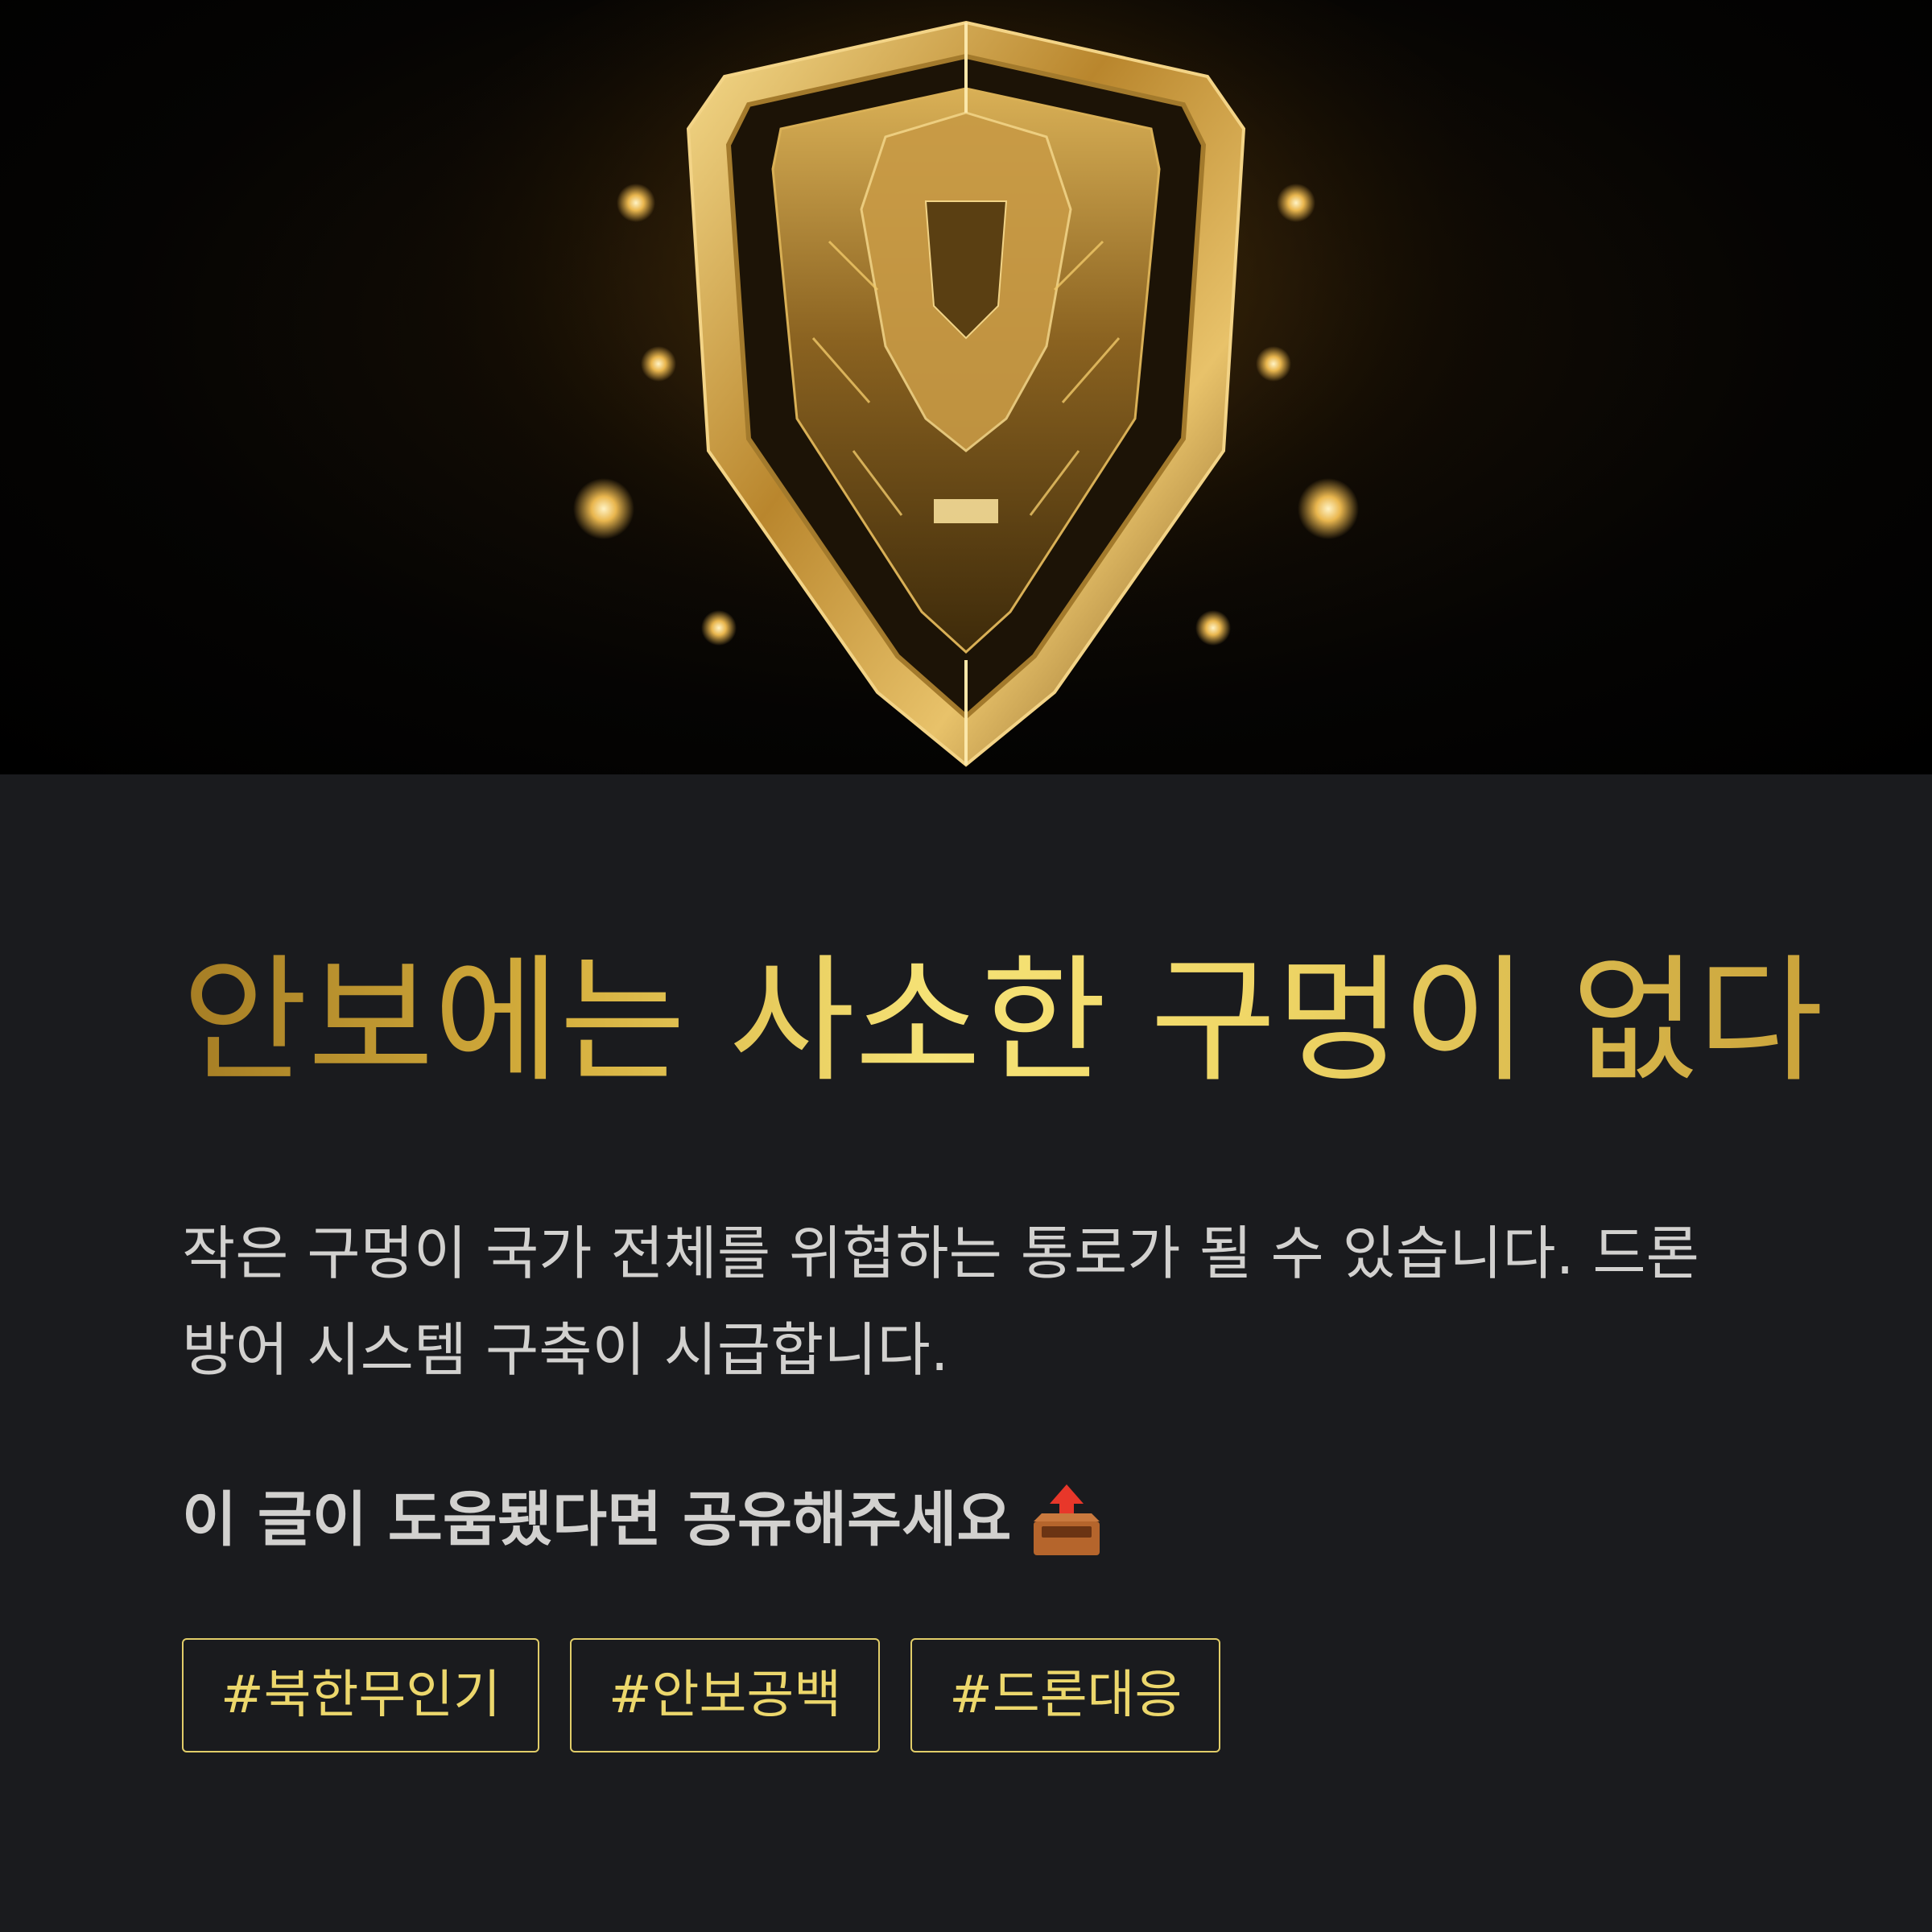 The width and height of the screenshot is (1932, 1932). I want to click on share-prompt: 이 글이 도움됐다면 공유해주세요, so click(642, 1519).